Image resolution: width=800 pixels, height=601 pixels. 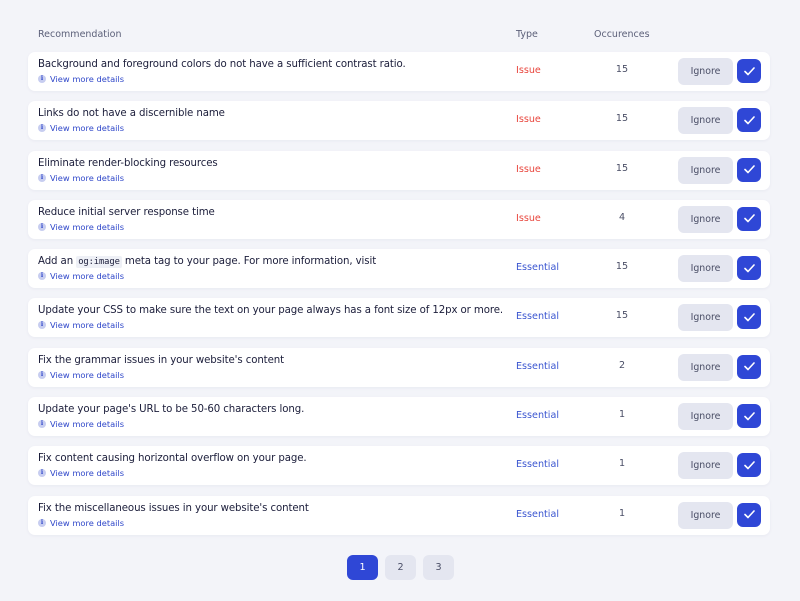 I want to click on pagination: 1 2 3, so click(x=400, y=567).